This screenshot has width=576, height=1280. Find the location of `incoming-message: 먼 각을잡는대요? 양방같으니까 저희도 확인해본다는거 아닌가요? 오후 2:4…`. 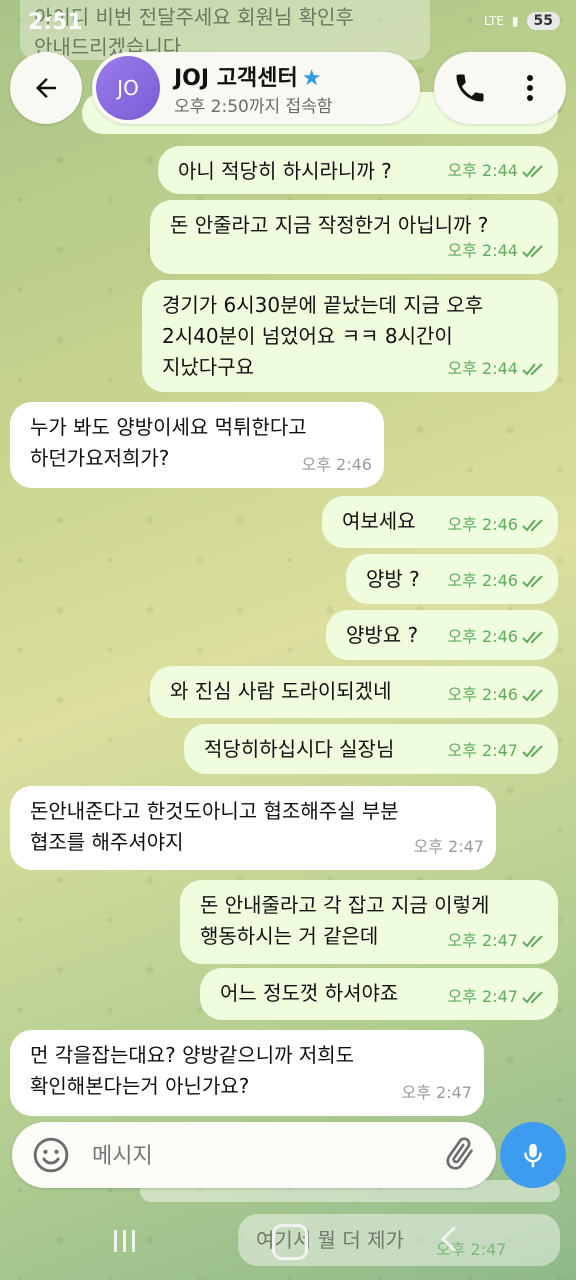

incoming-message: 먼 각을잡는대요? 양방같으니까 저희도 확인해본다는거 아닌가요? 오후 2:4… is located at coordinates (247, 1073).